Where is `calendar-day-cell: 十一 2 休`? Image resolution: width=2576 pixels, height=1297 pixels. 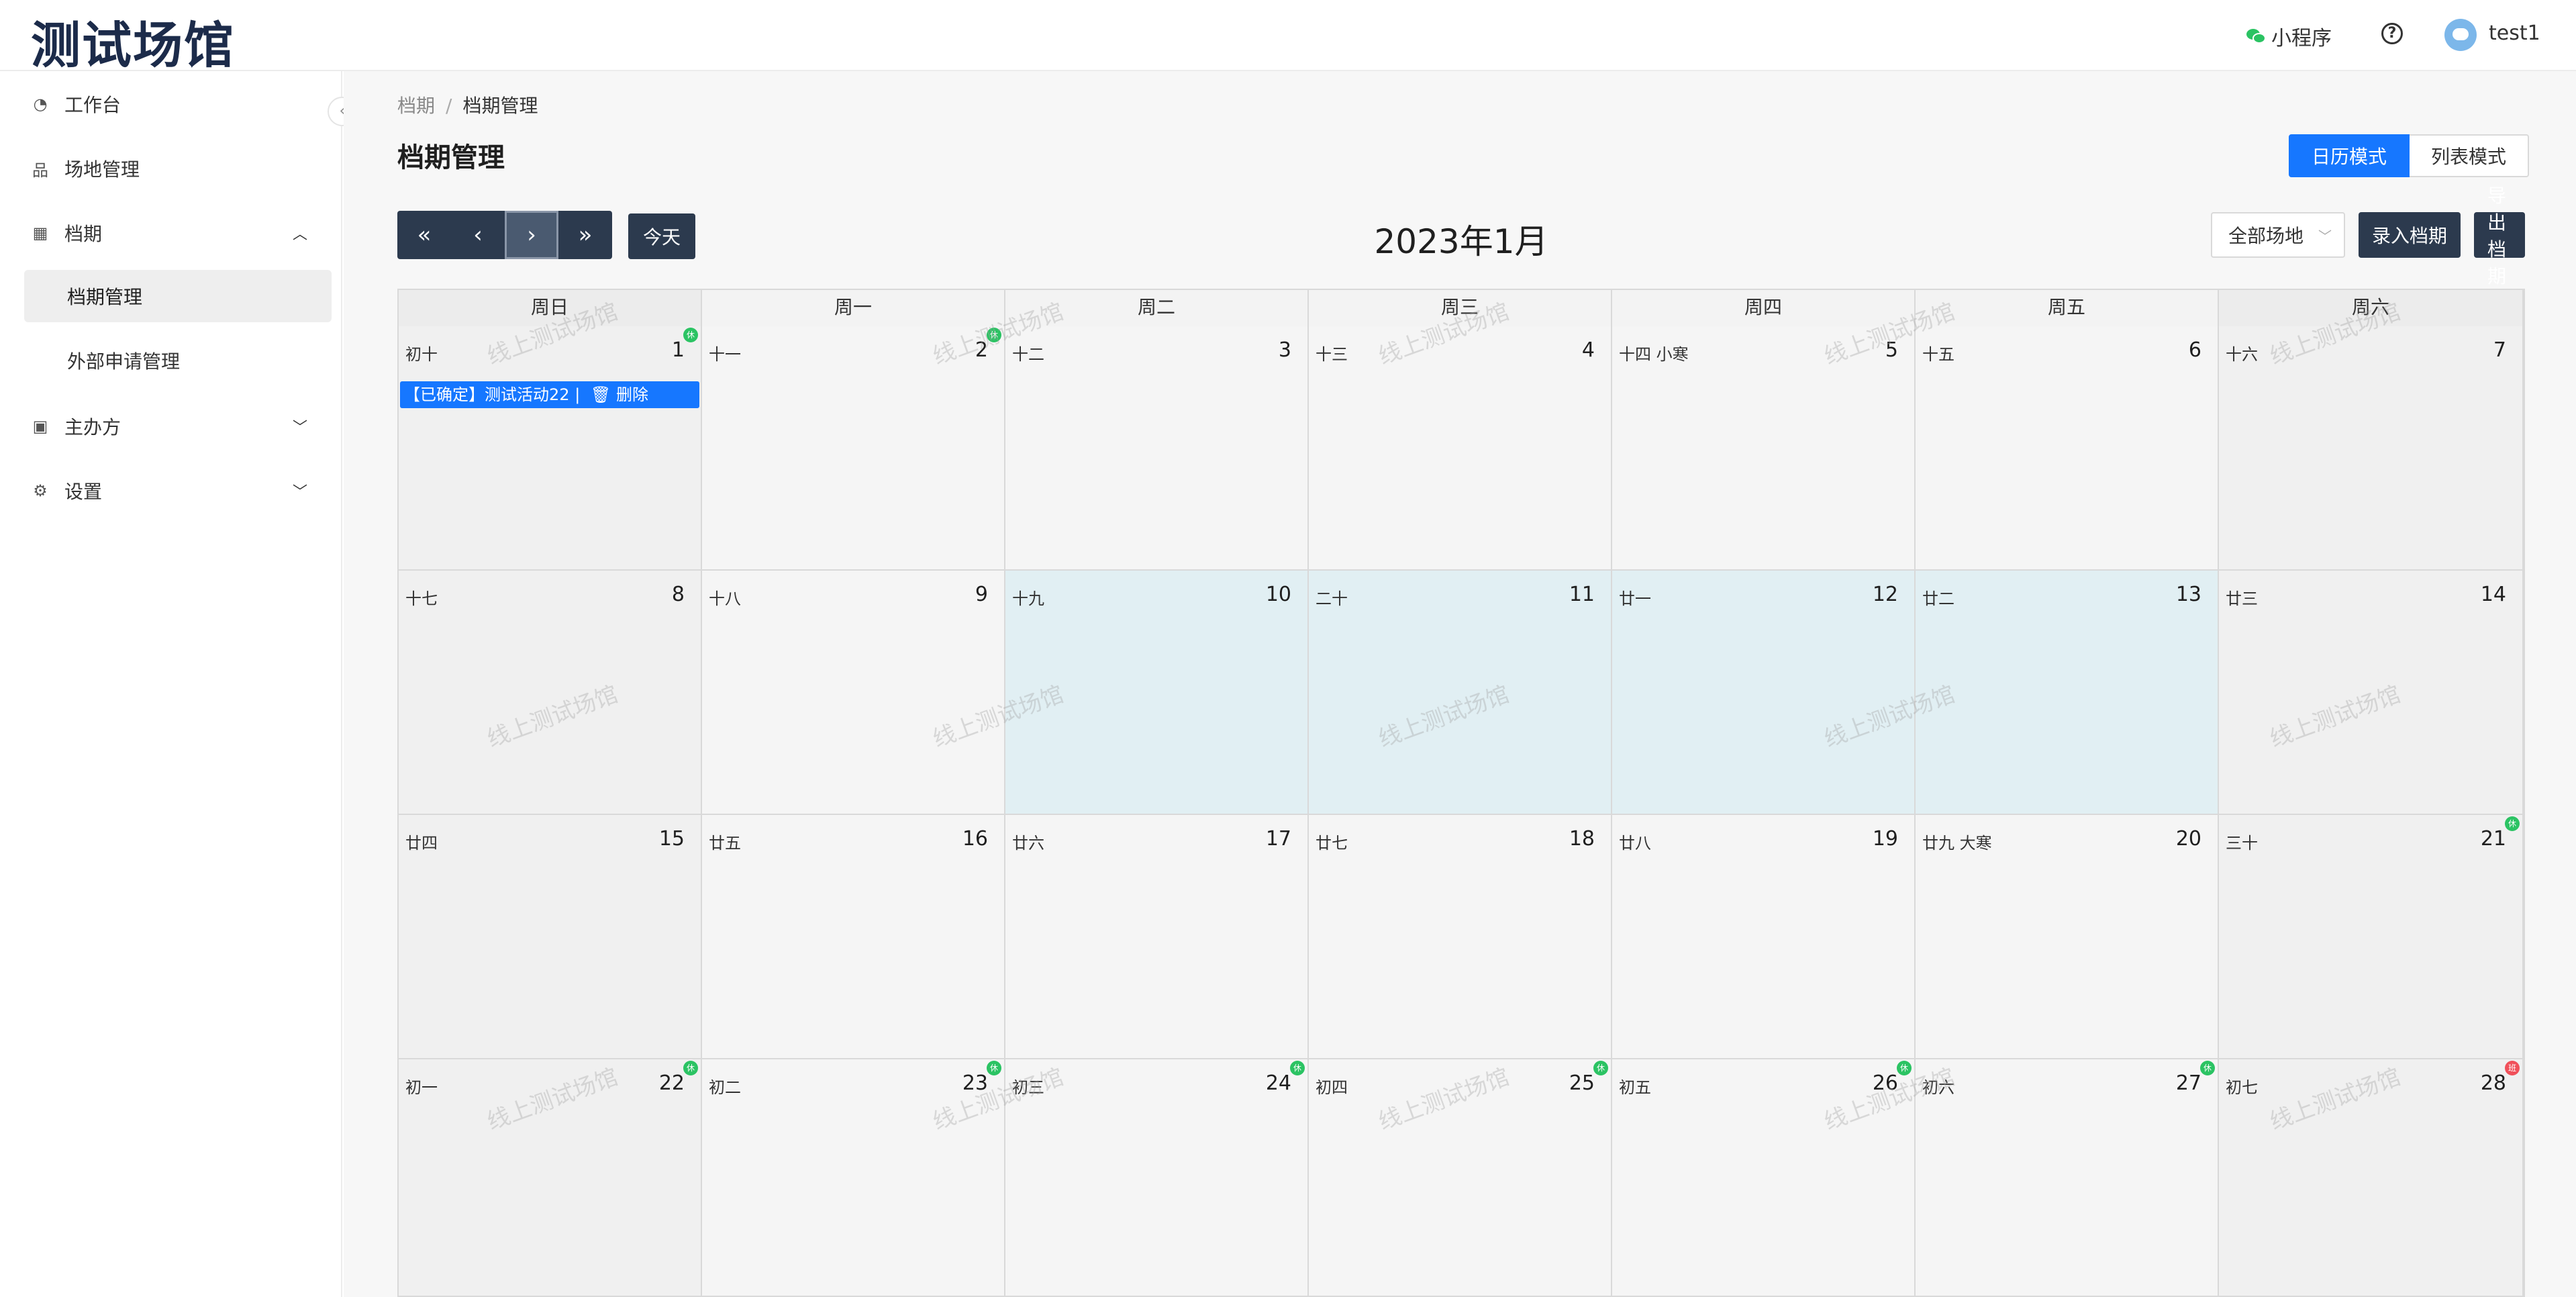
calendar-day-cell: 十一 2 休 is located at coordinates (853, 448).